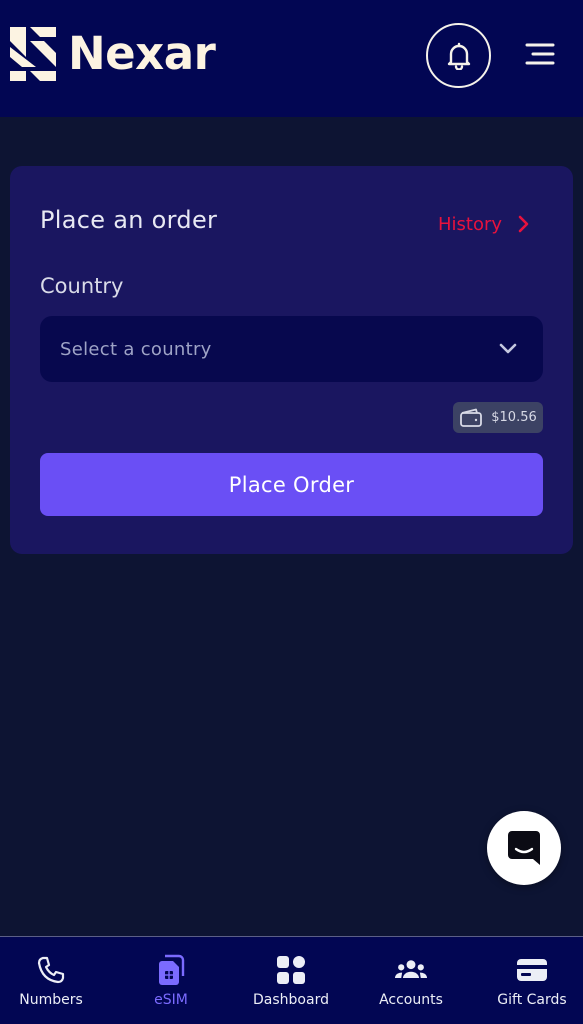  What do you see at coordinates (508, 348) in the screenshot?
I see `chevron-down-icon` at bounding box center [508, 348].